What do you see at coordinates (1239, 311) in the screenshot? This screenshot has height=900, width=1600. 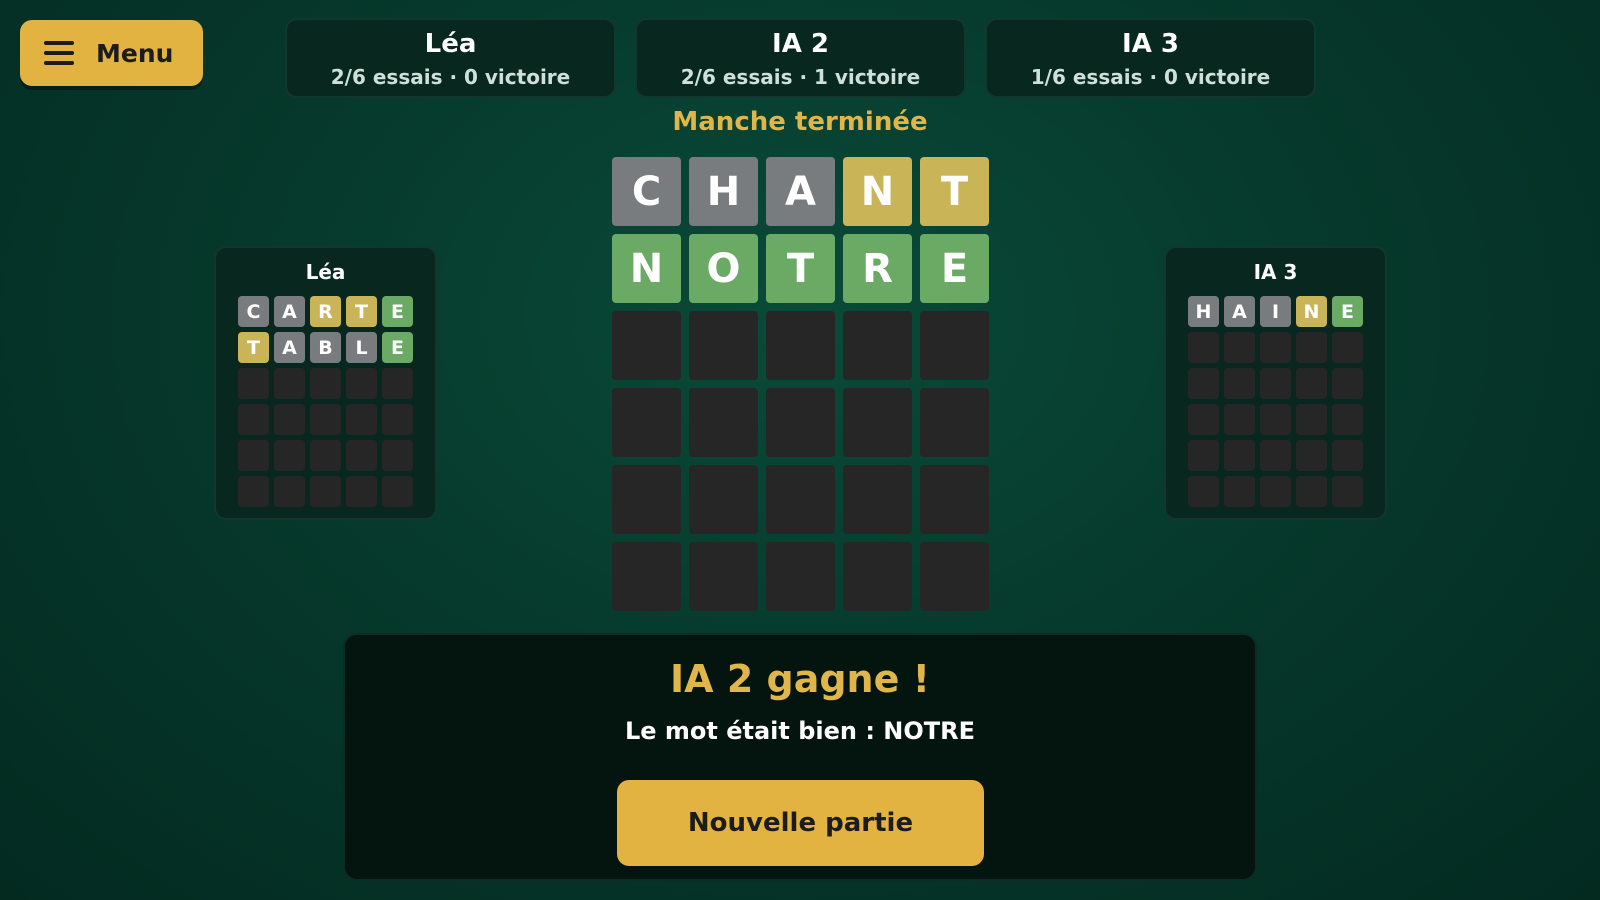 I see `ia3-board-tile: A` at bounding box center [1239, 311].